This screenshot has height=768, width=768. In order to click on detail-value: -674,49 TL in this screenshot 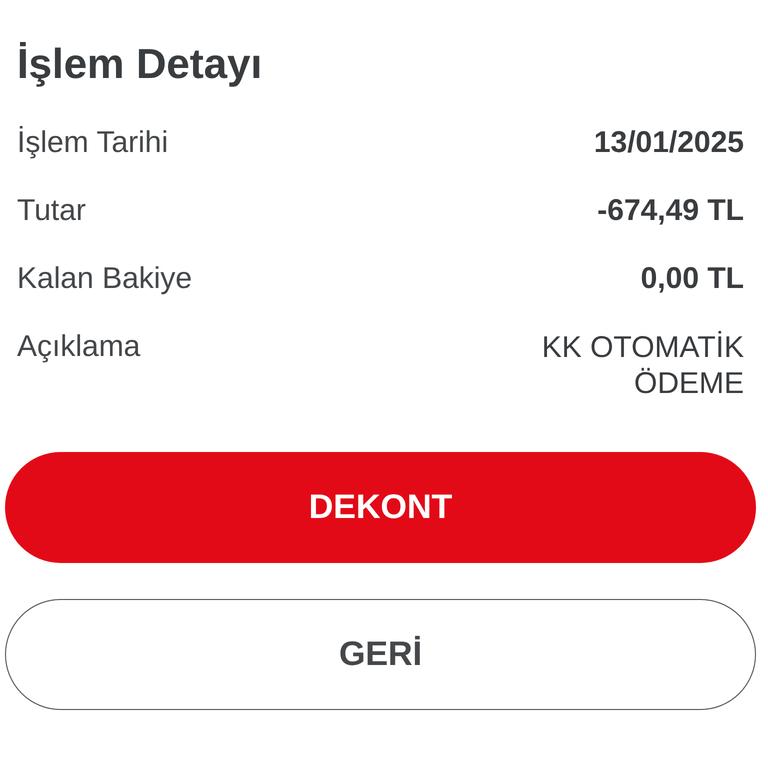, I will do `click(670, 211)`.